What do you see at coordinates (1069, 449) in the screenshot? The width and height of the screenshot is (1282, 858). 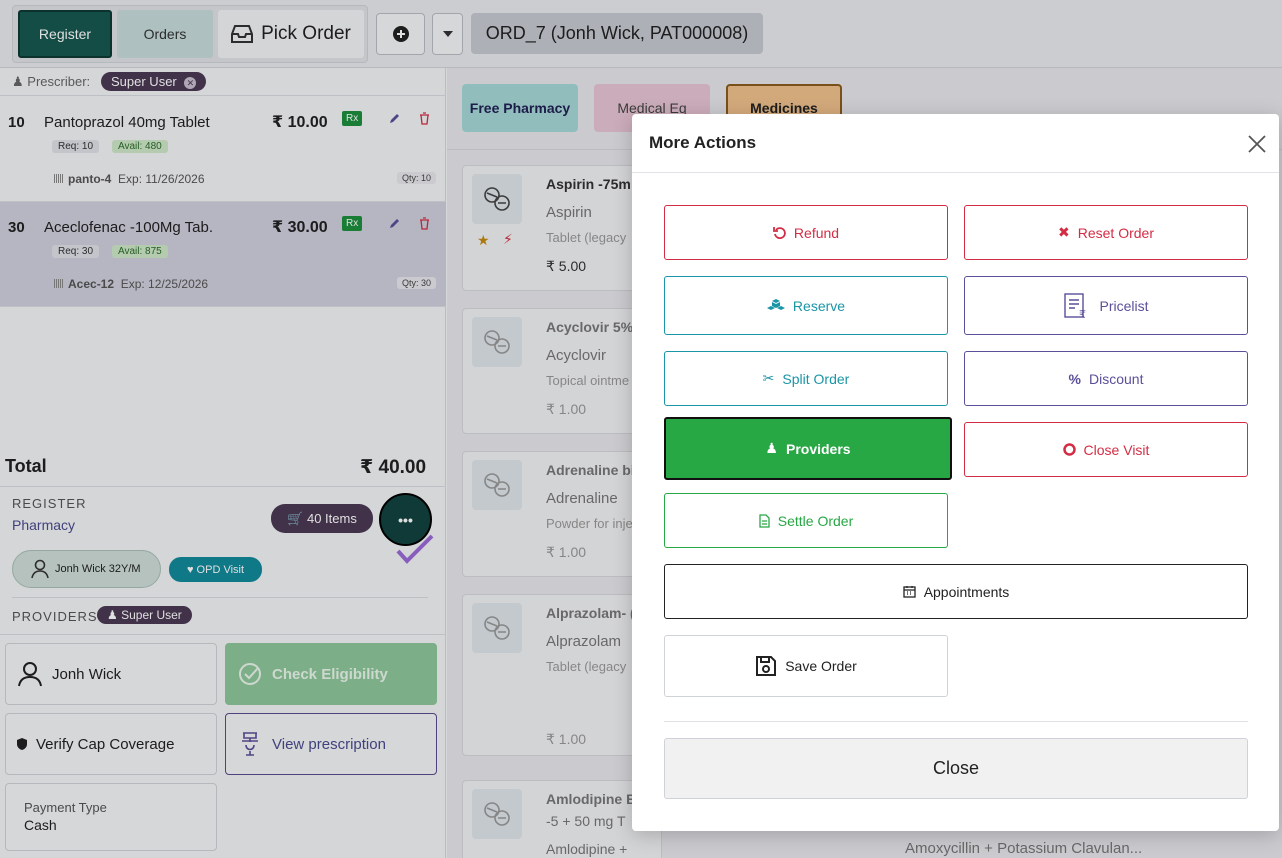 I see `stop-circle-icon` at bounding box center [1069, 449].